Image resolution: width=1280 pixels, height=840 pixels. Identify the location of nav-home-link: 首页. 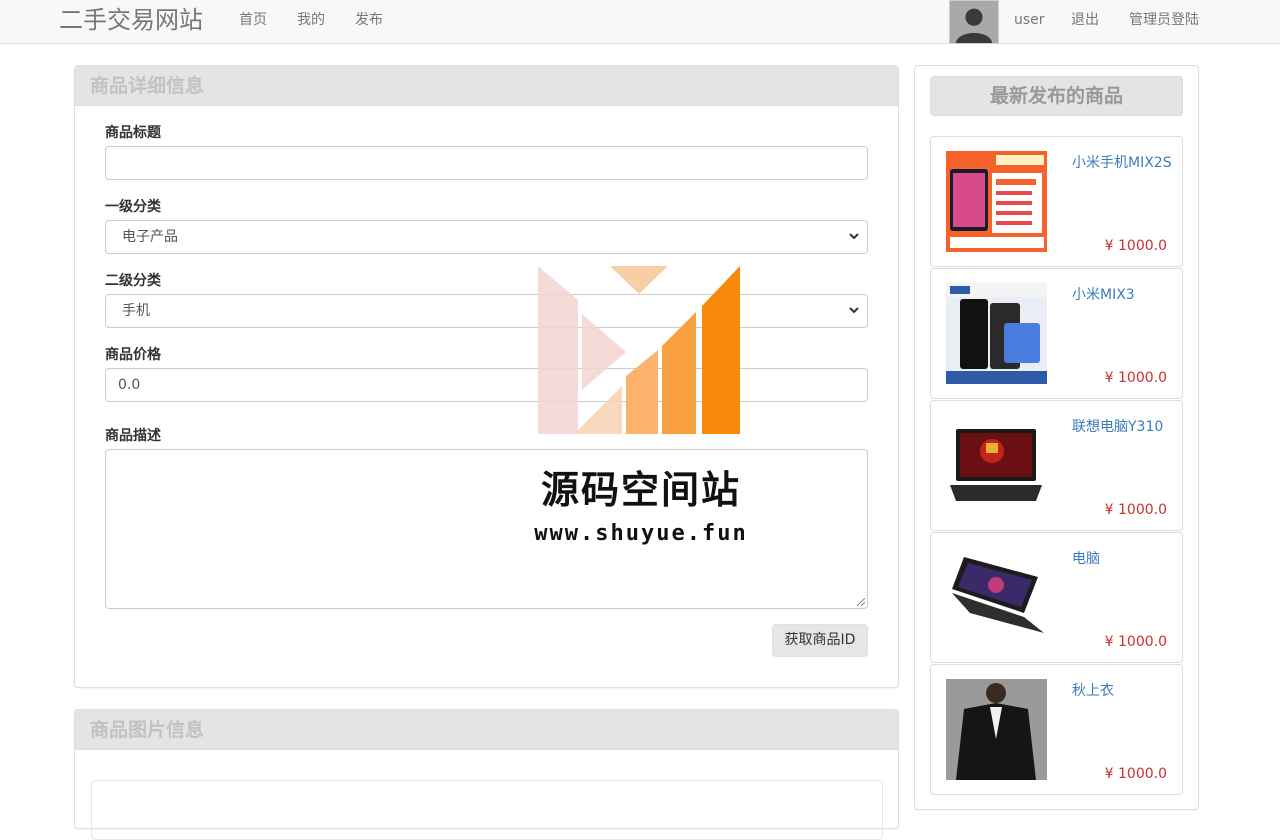
(253, 20).